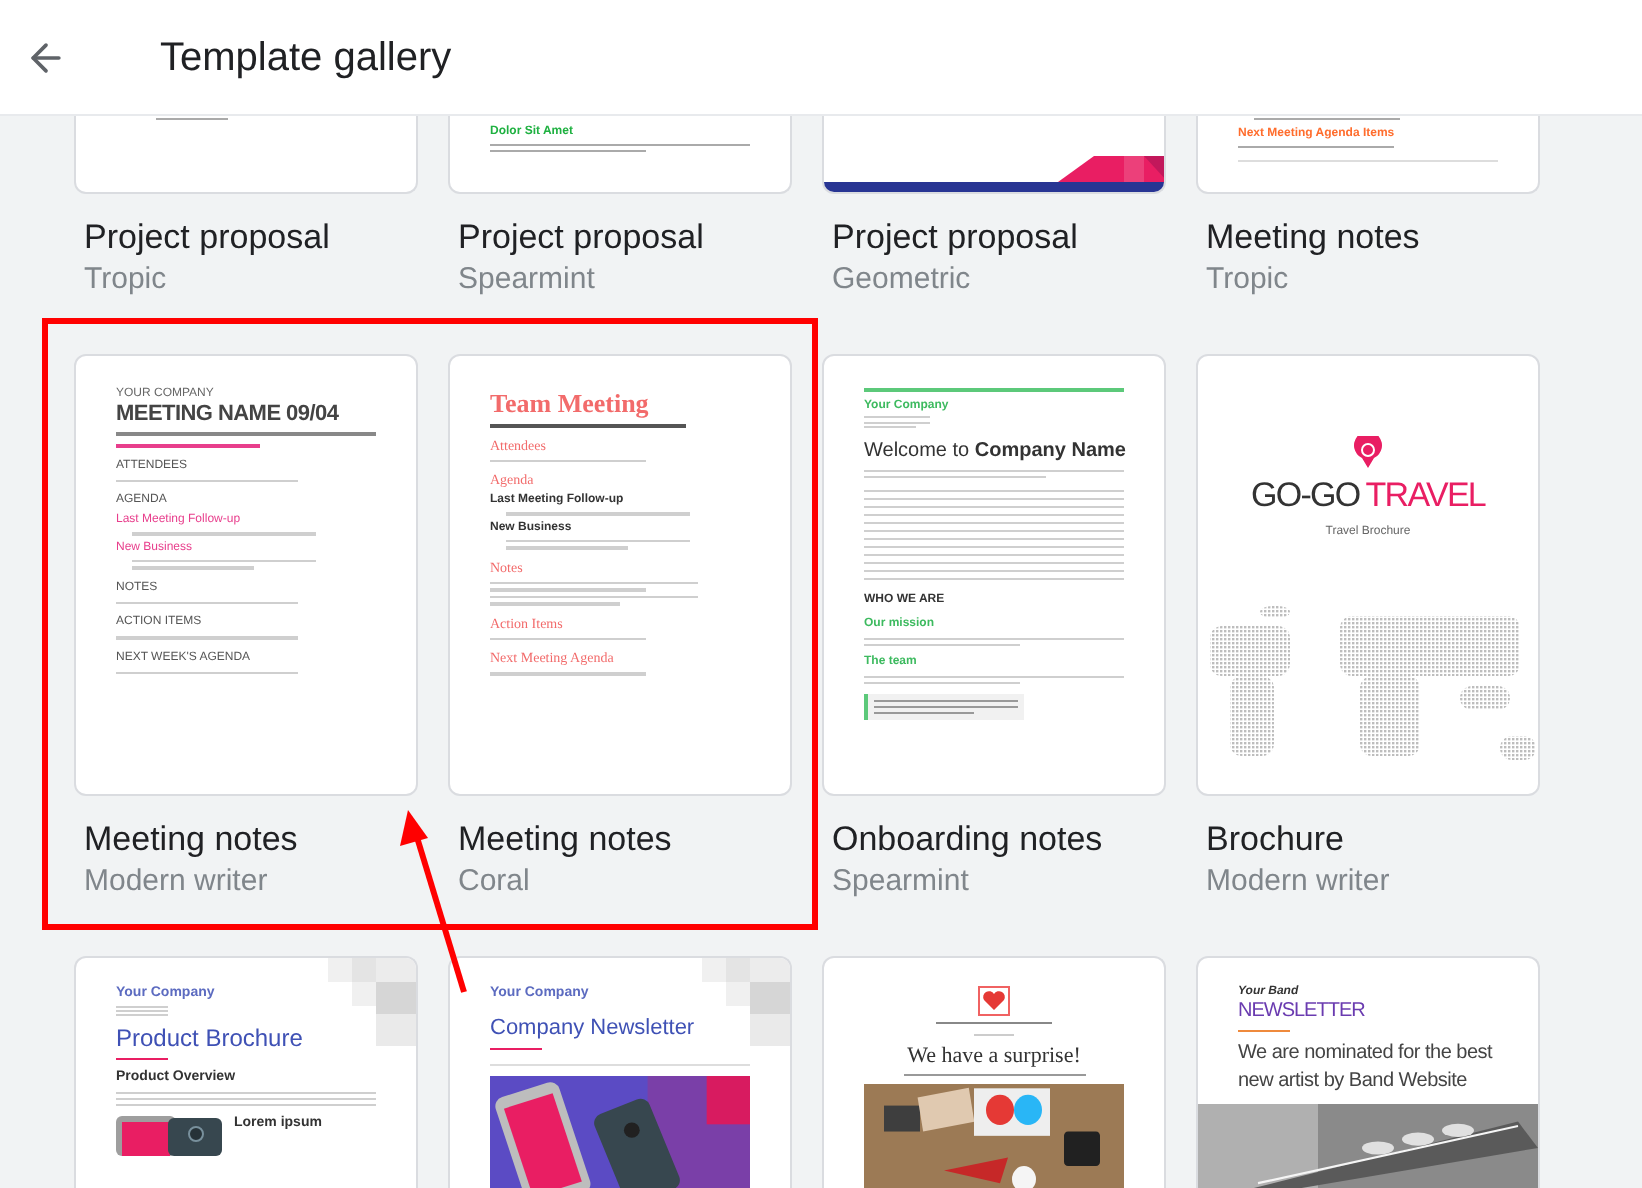 The image size is (1642, 1188). Describe the element at coordinates (1366, 1068) in the screenshot. I see `headline: We are nominated for the best new artist by Band Website` at that location.